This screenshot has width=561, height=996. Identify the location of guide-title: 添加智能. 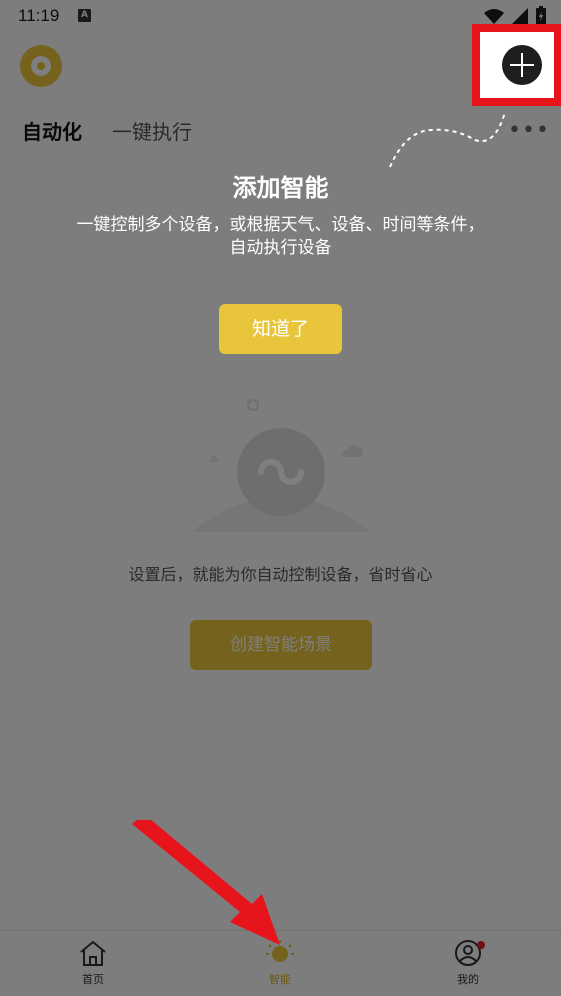
(280, 188).